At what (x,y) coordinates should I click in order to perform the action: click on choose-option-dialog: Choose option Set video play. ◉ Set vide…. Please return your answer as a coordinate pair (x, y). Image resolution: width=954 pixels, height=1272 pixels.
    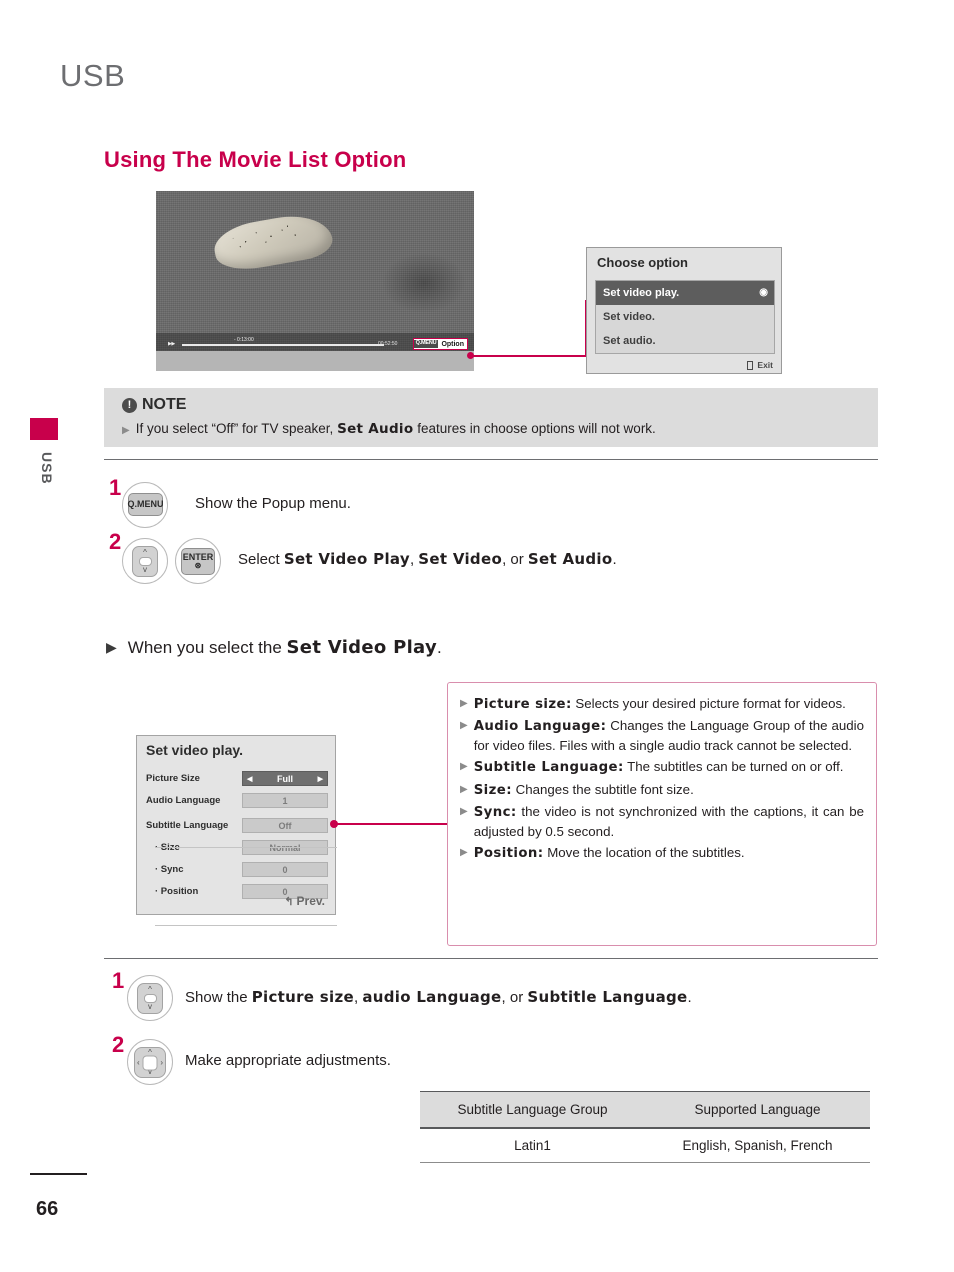
    Looking at the image, I should click on (684, 310).